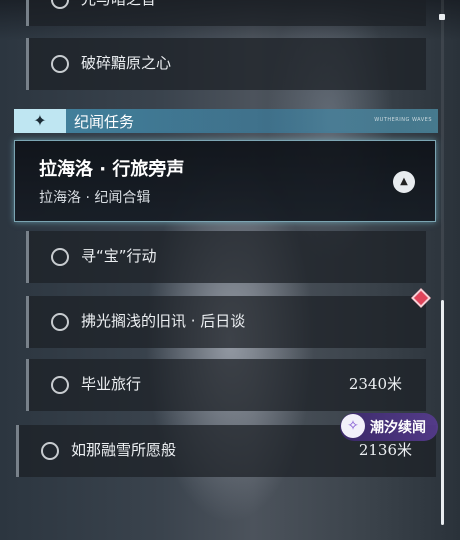  I want to click on section-header: ✦ 纪闻任务 WUTHERING WAVES, so click(226, 121).